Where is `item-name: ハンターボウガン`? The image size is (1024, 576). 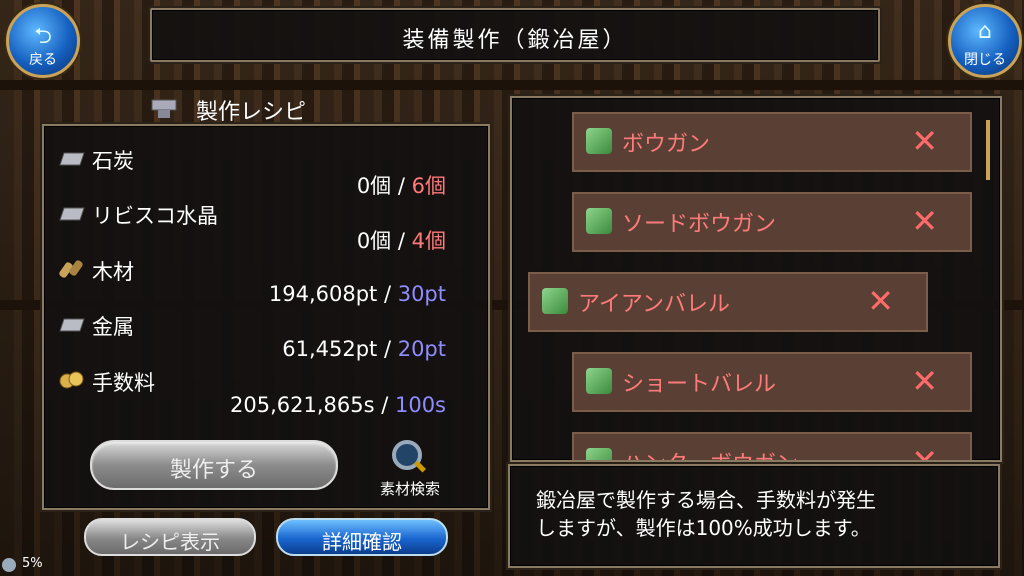 item-name: ハンターボウガン is located at coordinates (710, 453).